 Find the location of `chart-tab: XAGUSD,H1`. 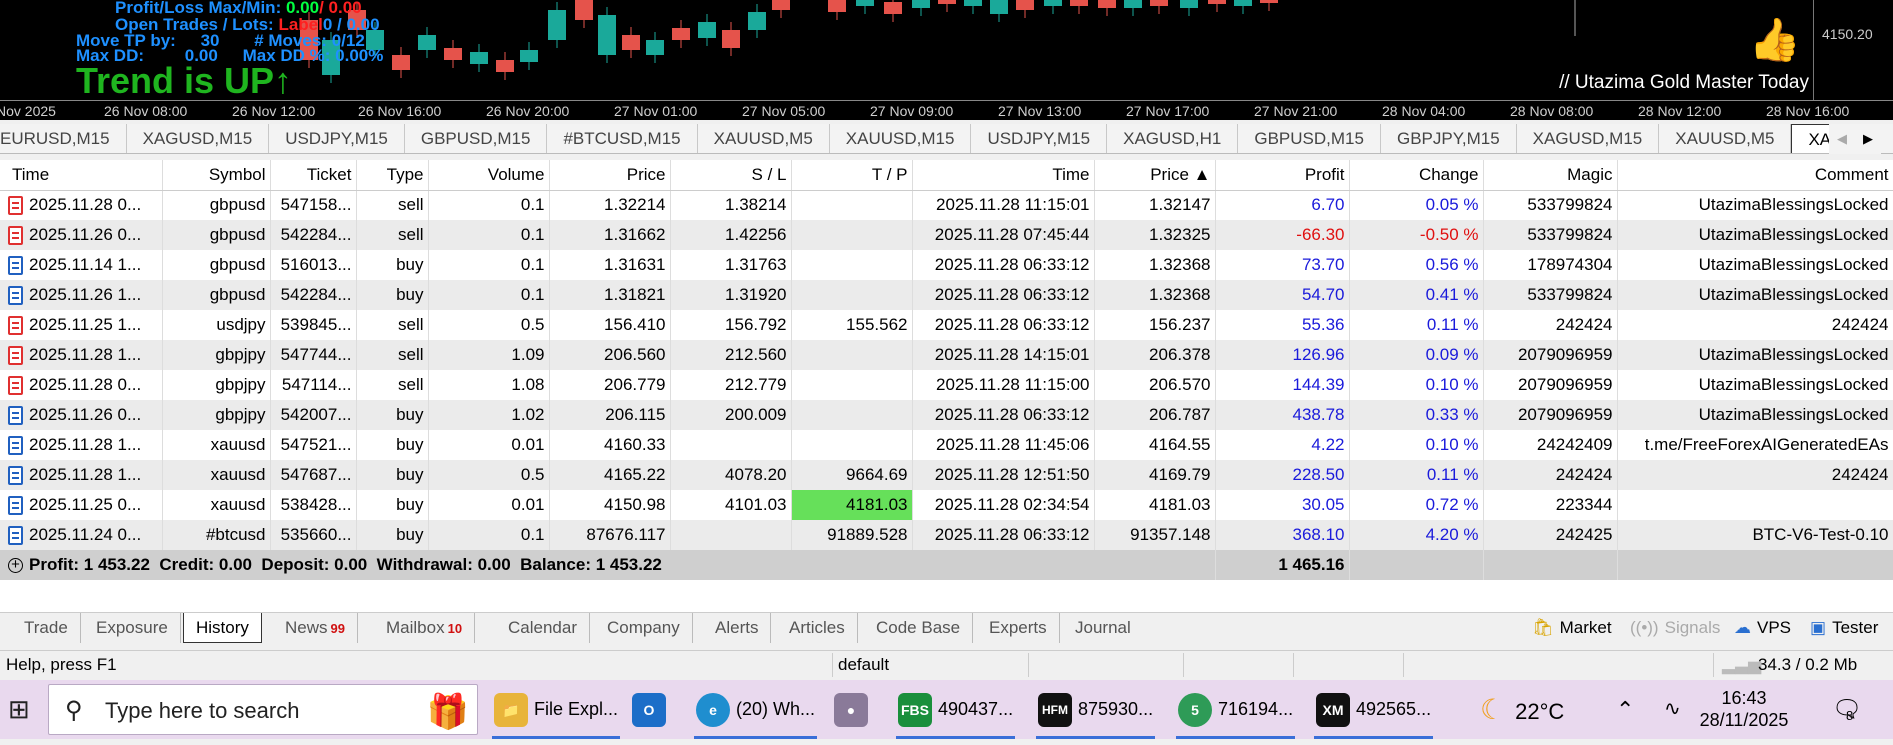

chart-tab: XAGUSD,H1 is located at coordinates (1173, 138).